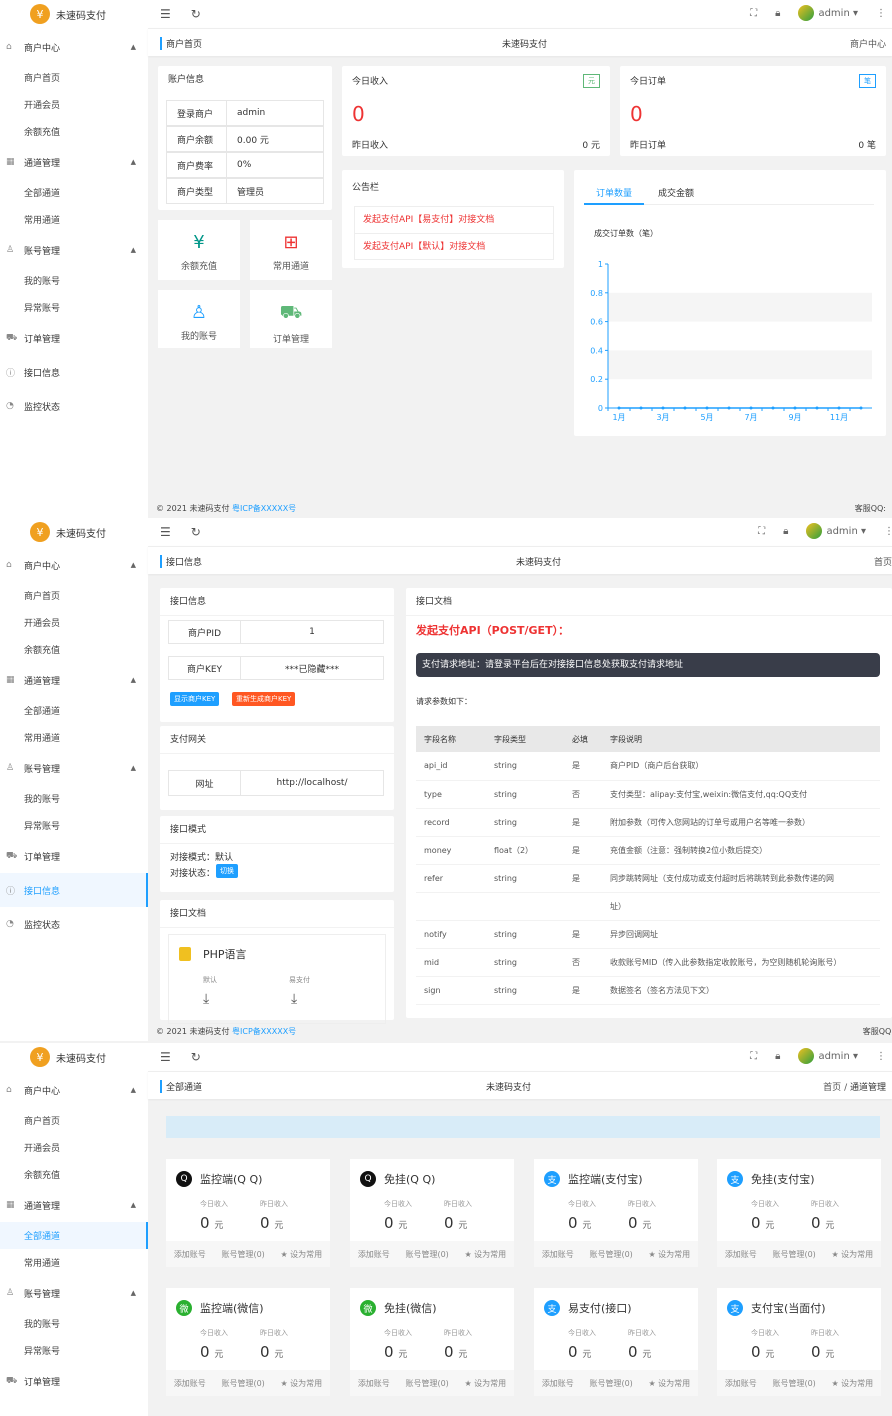 The image size is (892, 1416). Describe the element at coordinates (291, 319) in the screenshot. I see `tile-orders: ⛟ 订单管理` at that location.